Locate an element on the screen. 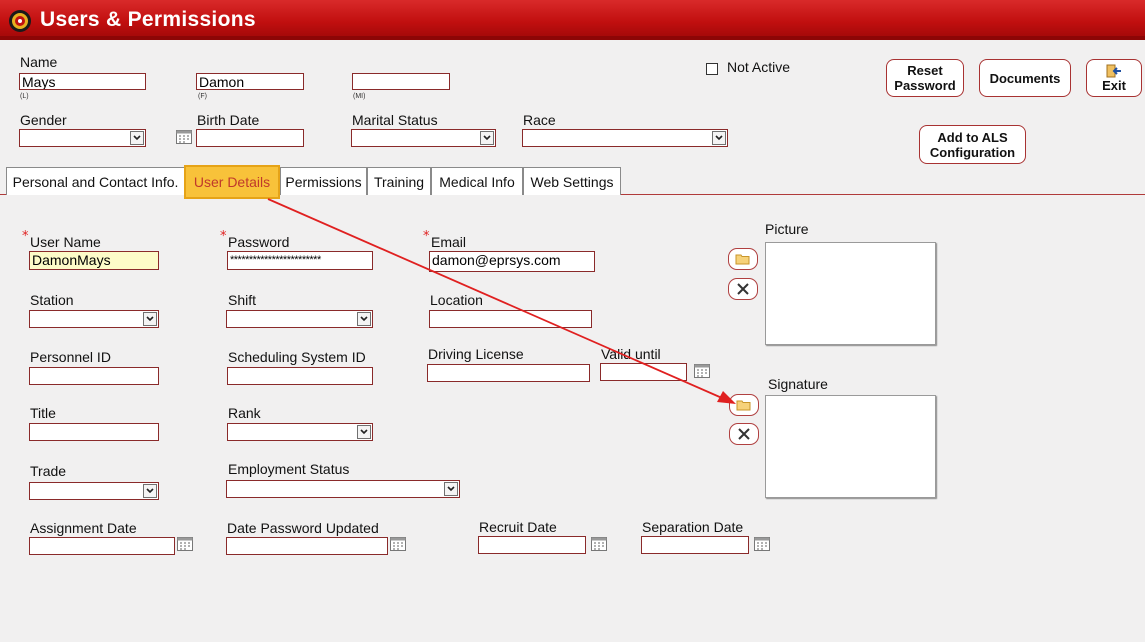 This screenshot has height=642, width=1145. signature-label: Signature is located at coordinates (798, 384).